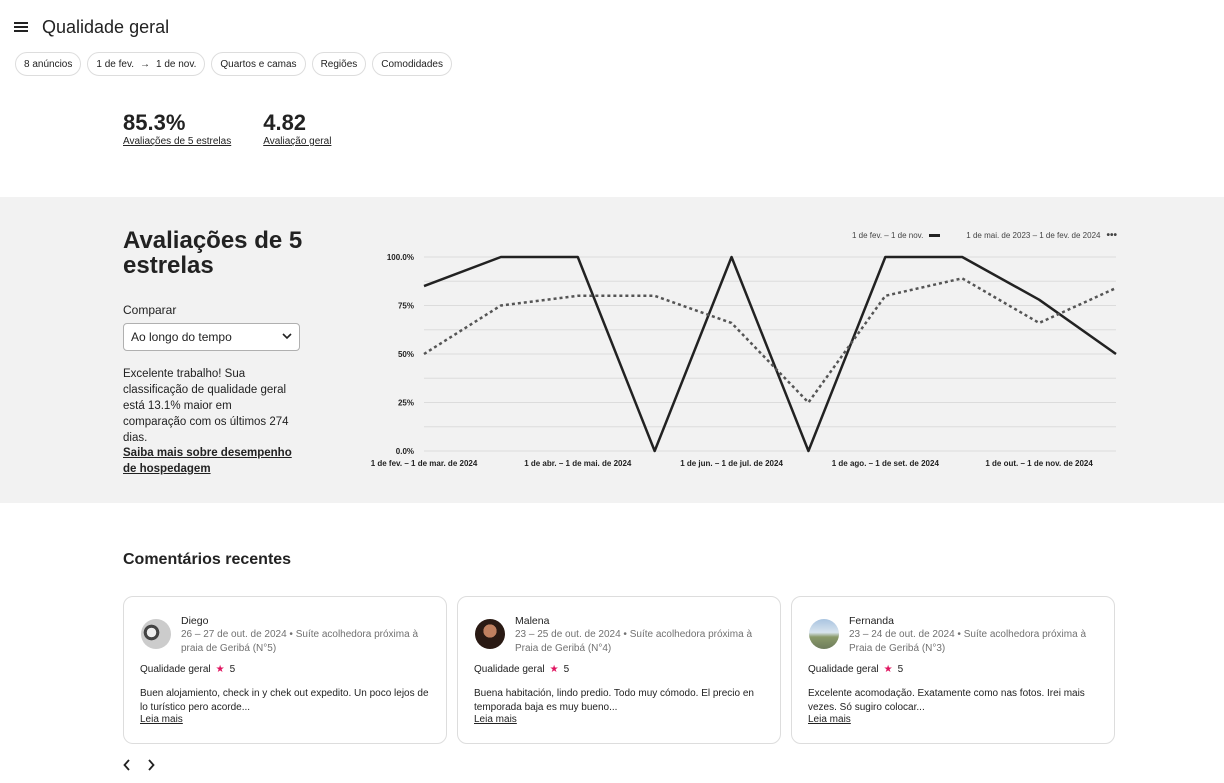 This screenshot has width=1224, height=783. What do you see at coordinates (731, 463) in the screenshot?
I see `x-tick-label: 1 de jun. – 1 de jul. de 2024` at bounding box center [731, 463].